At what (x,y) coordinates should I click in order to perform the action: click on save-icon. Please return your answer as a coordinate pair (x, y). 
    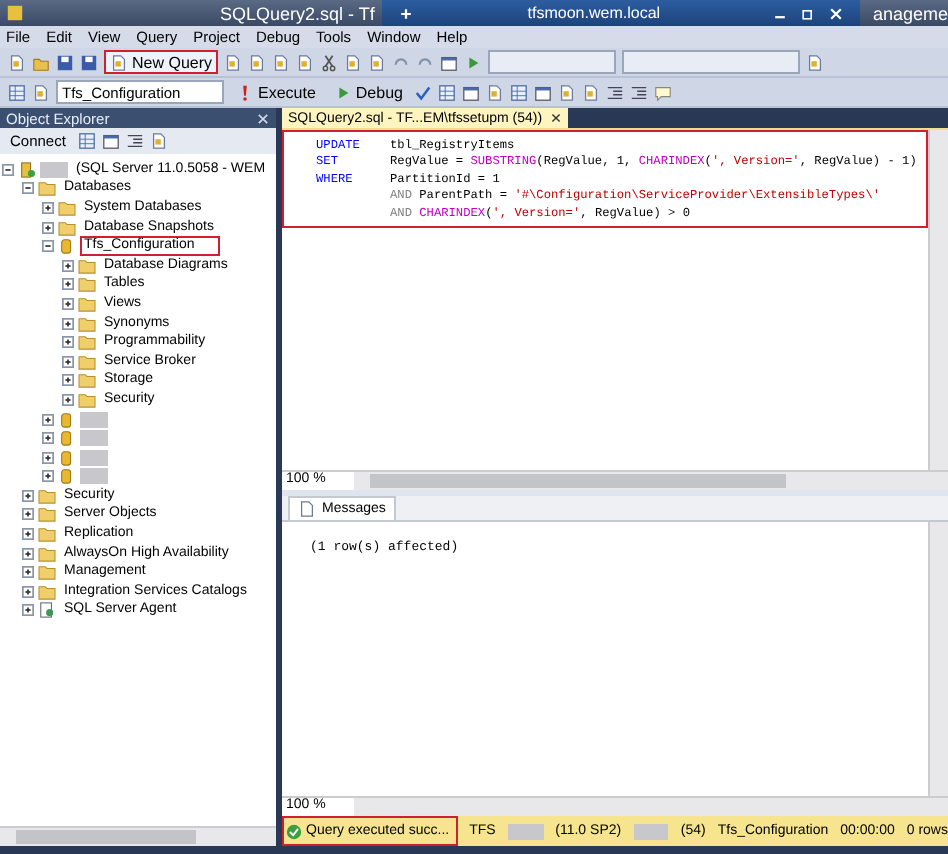
    Looking at the image, I should click on (65, 62).